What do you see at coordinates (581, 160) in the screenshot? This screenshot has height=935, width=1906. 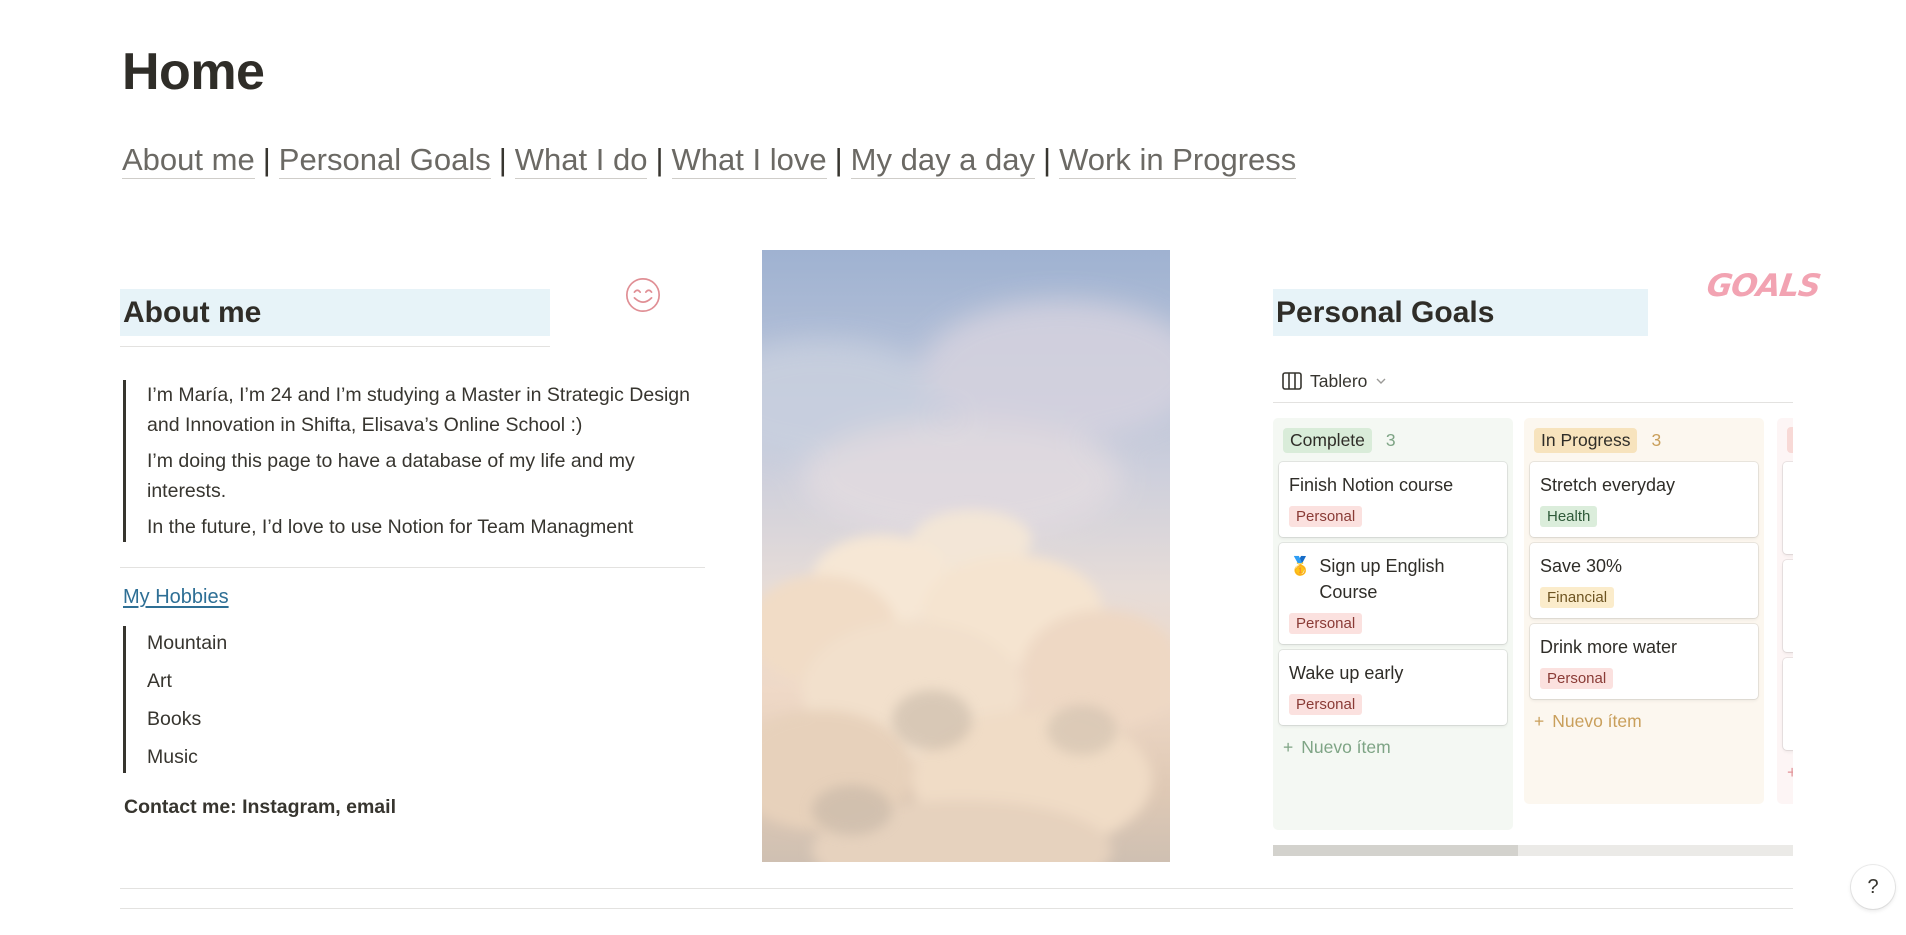 I see `nav-link-what-i-do: What I do` at bounding box center [581, 160].